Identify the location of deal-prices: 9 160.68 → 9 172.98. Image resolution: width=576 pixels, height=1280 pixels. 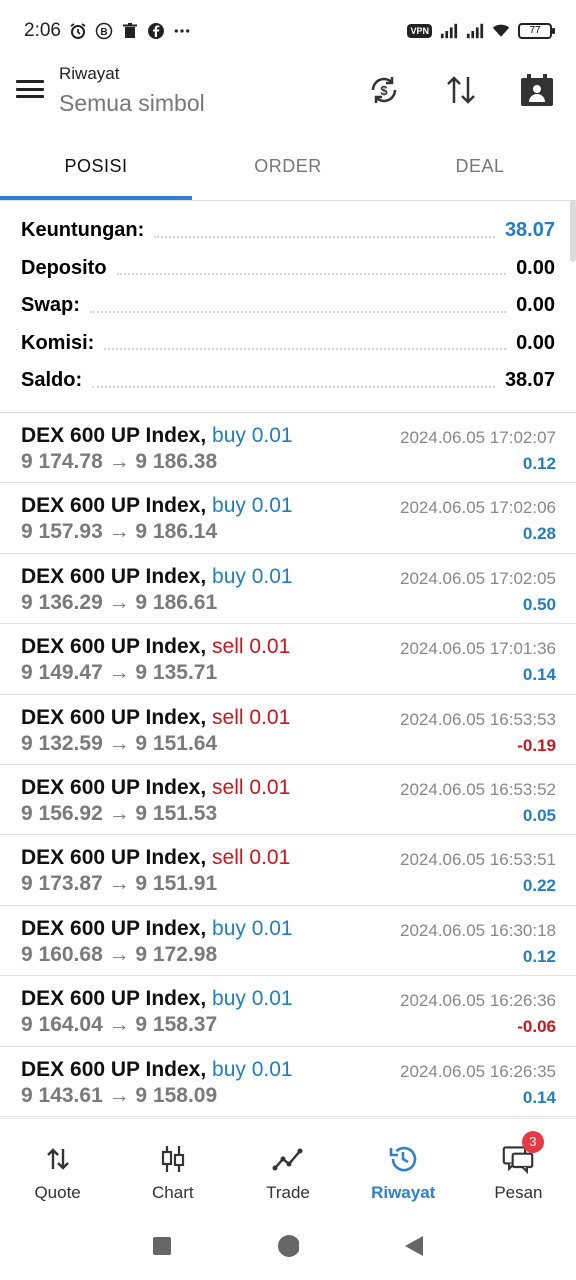
(119, 954).